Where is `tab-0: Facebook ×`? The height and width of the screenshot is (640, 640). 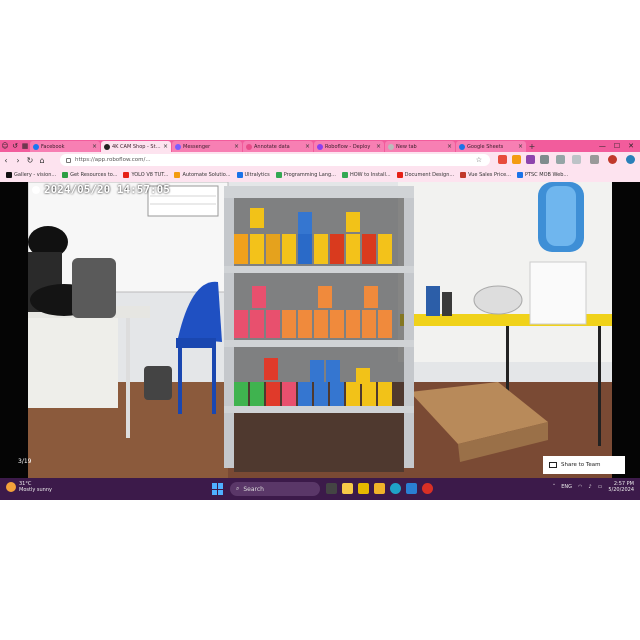 tab-0: Facebook × is located at coordinates (65, 146).